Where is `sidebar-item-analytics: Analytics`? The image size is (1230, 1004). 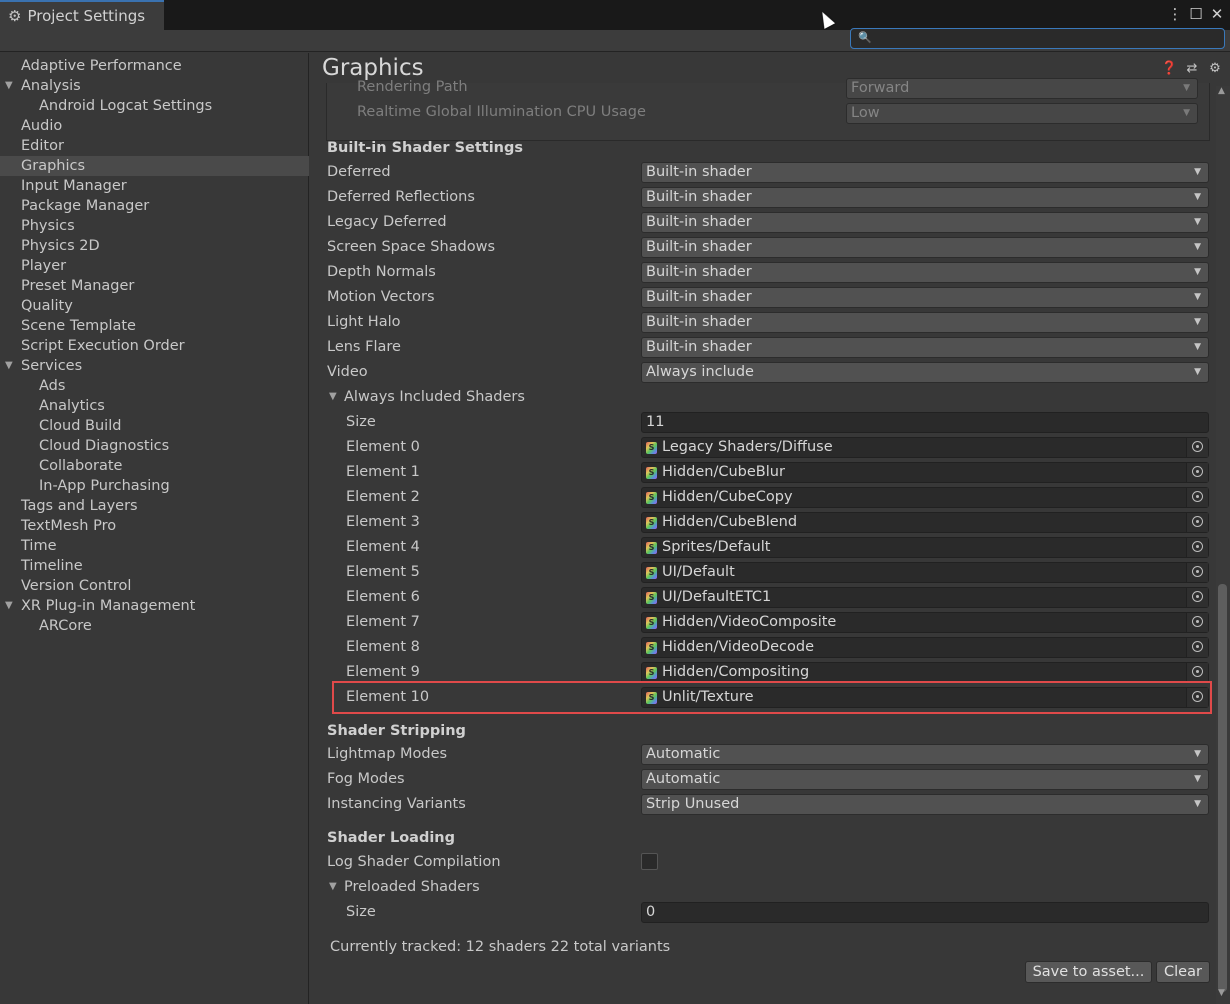 sidebar-item-analytics: Analytics is located at coordinates (154, 406).